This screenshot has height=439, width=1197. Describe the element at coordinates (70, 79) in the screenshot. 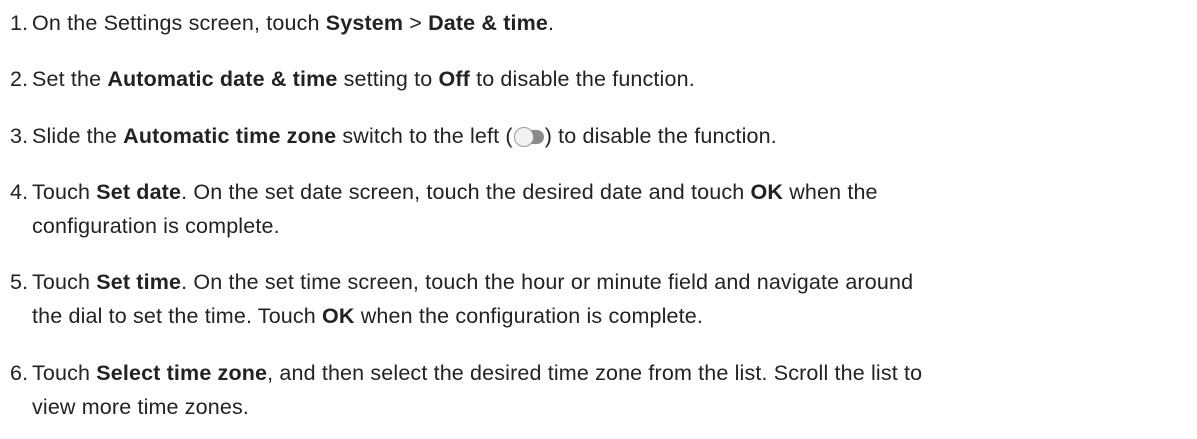

I see `step-text: Set the` at that location.